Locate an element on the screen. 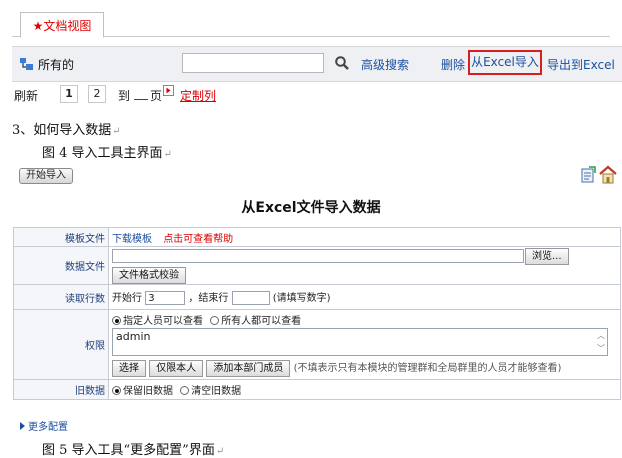 Image resolution: width=622 pixels, height=458 pixels. page-1-button: 1 is located at coordinates (69, 94).